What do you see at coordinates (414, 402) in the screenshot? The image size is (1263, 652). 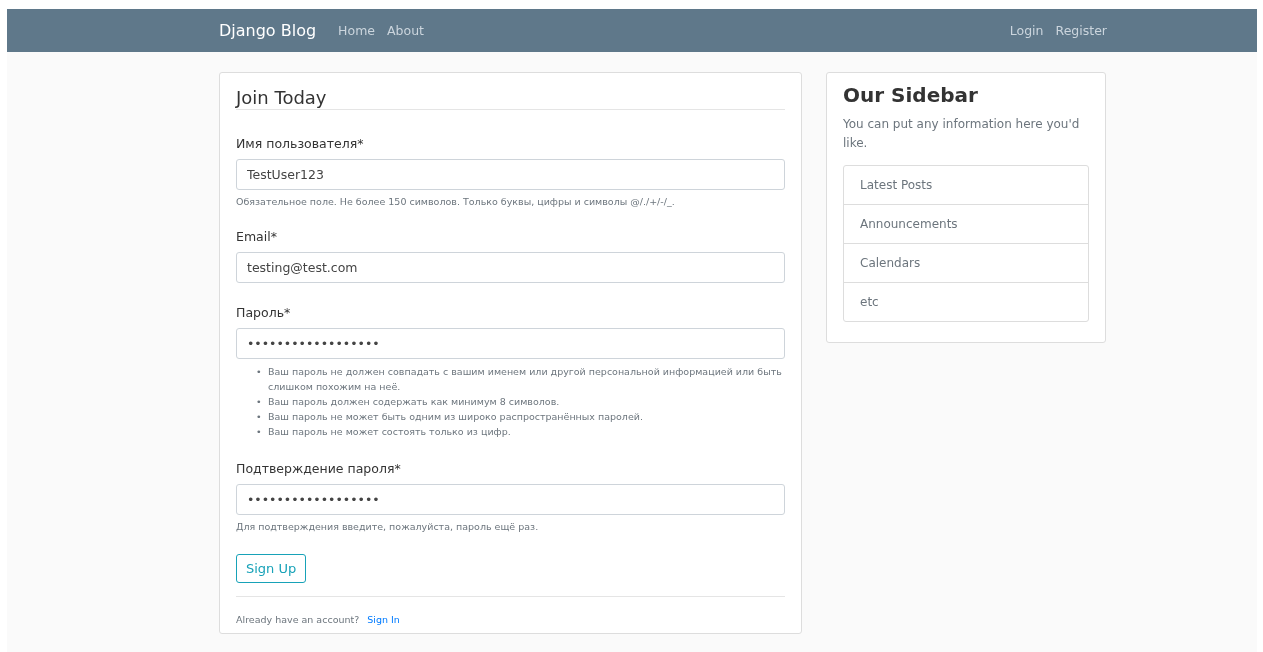 I see `help-text: Ваш пароль должен содержать как минимум 8 символов.` at bounding box center [414, 402].